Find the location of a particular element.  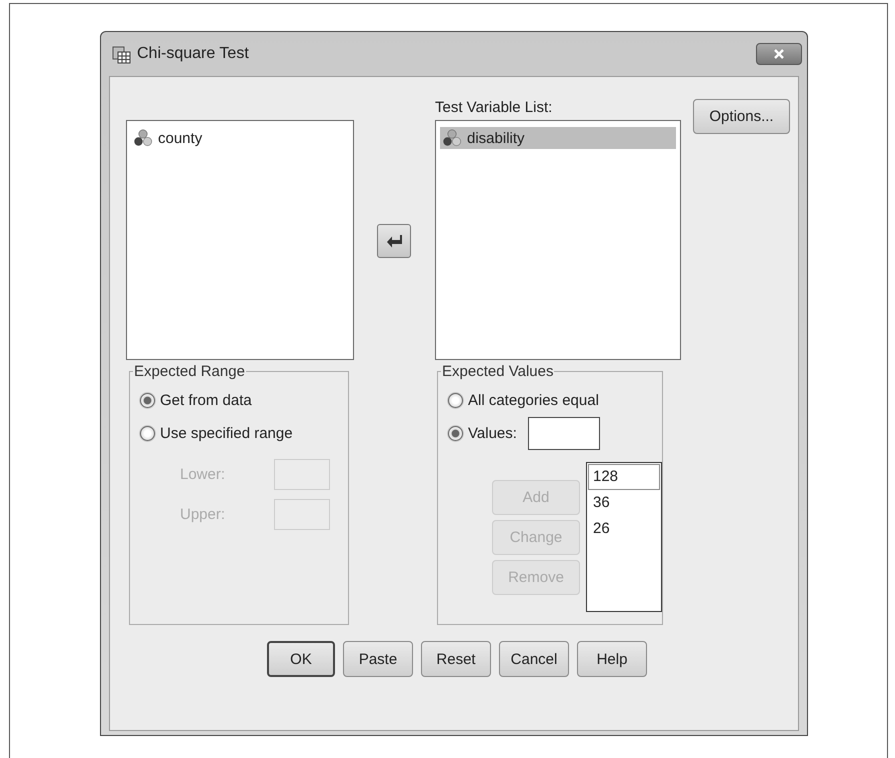

list-label: Test Variable List: is located at coordinates (494, 108).